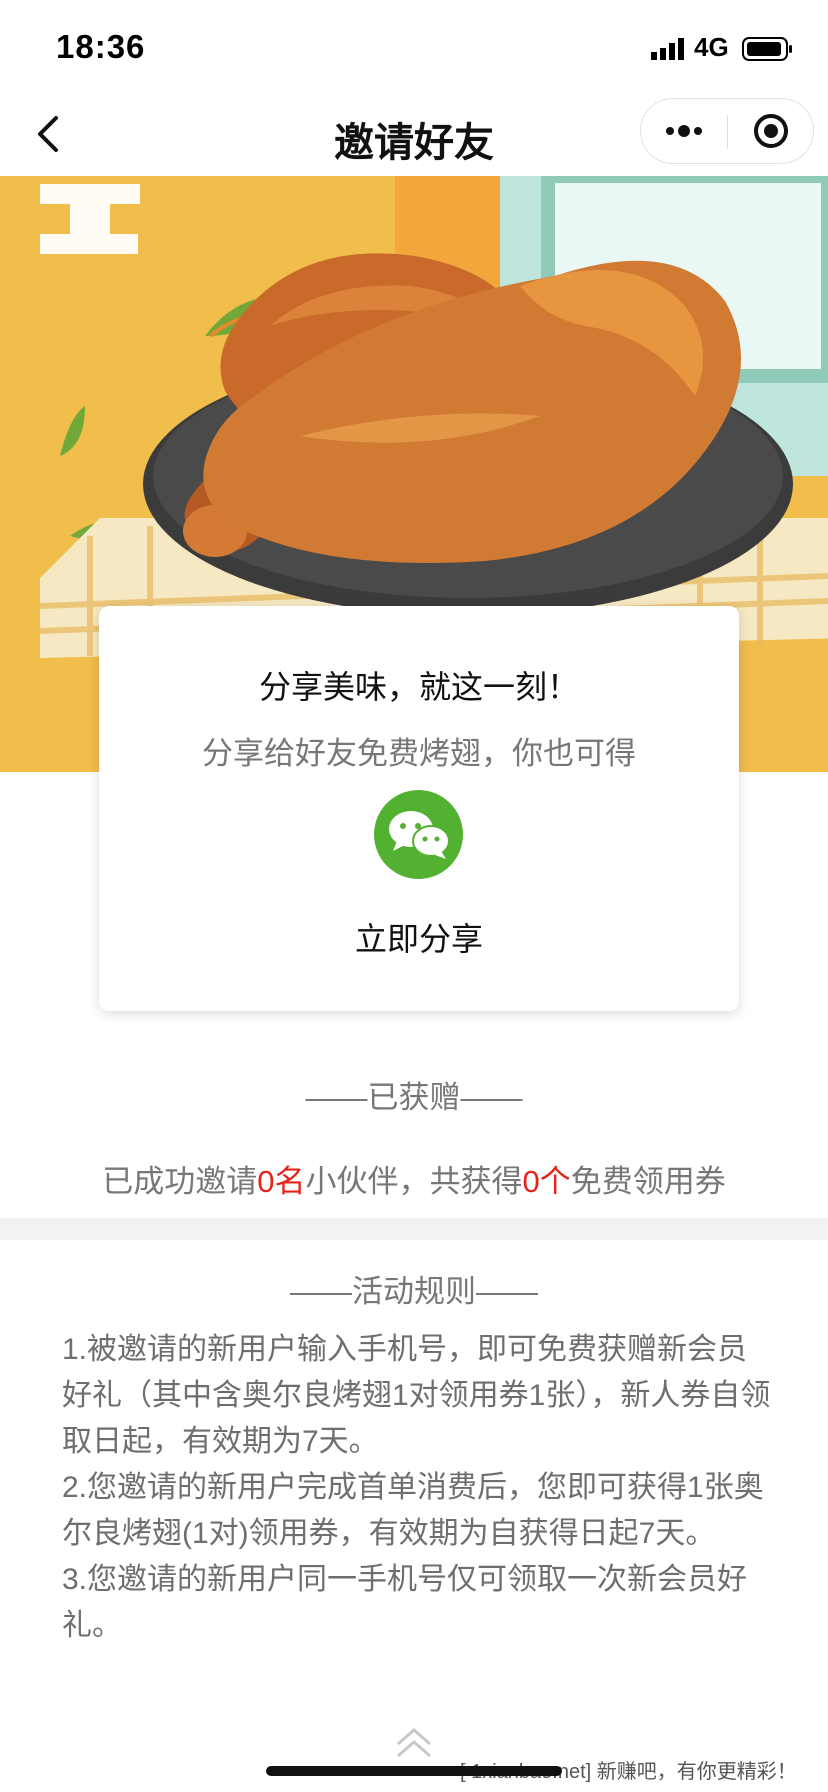 This screenshot has width=828, height=1792. I want to click on close-miniprogram-button, so click(771, 131).